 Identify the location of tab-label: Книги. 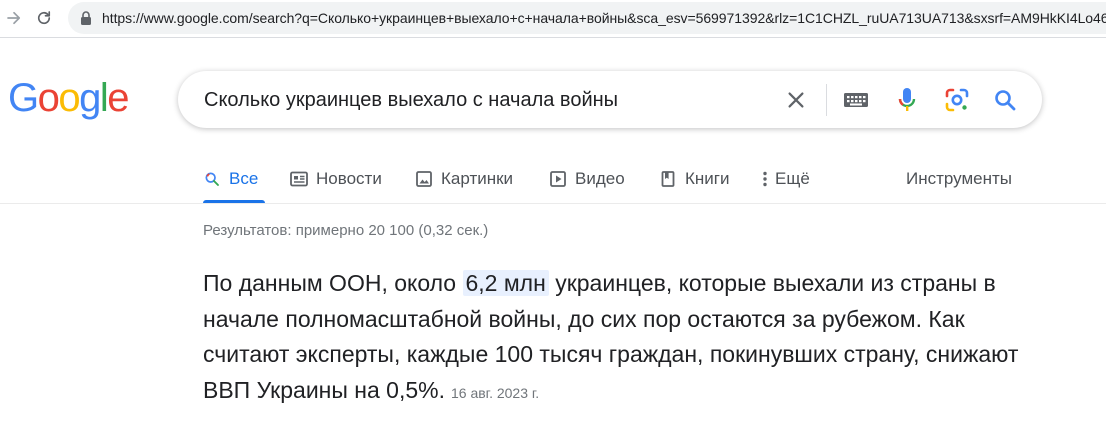
(707, 178).